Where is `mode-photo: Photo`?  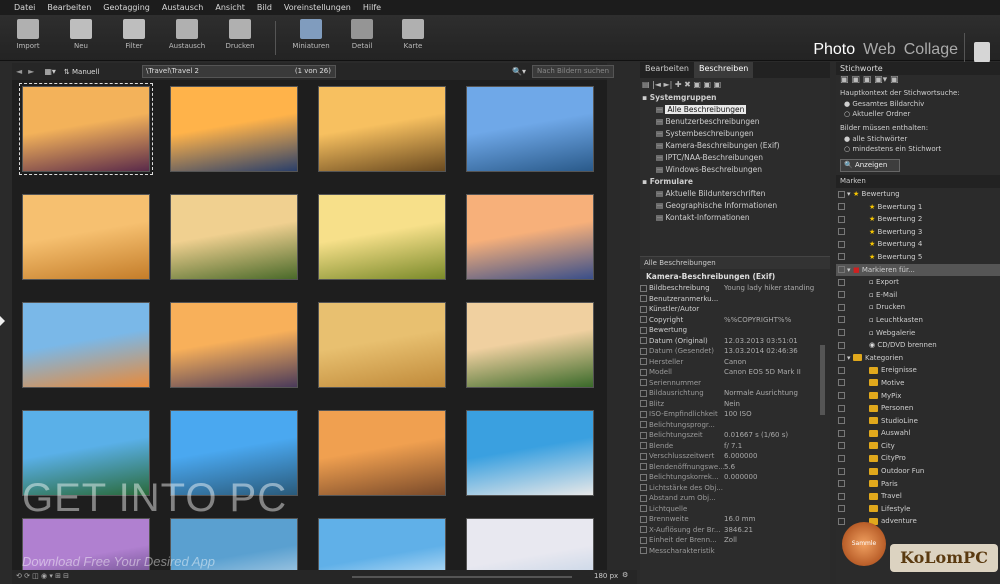
mode-photo: Photo is located at coordinates (834, 50).